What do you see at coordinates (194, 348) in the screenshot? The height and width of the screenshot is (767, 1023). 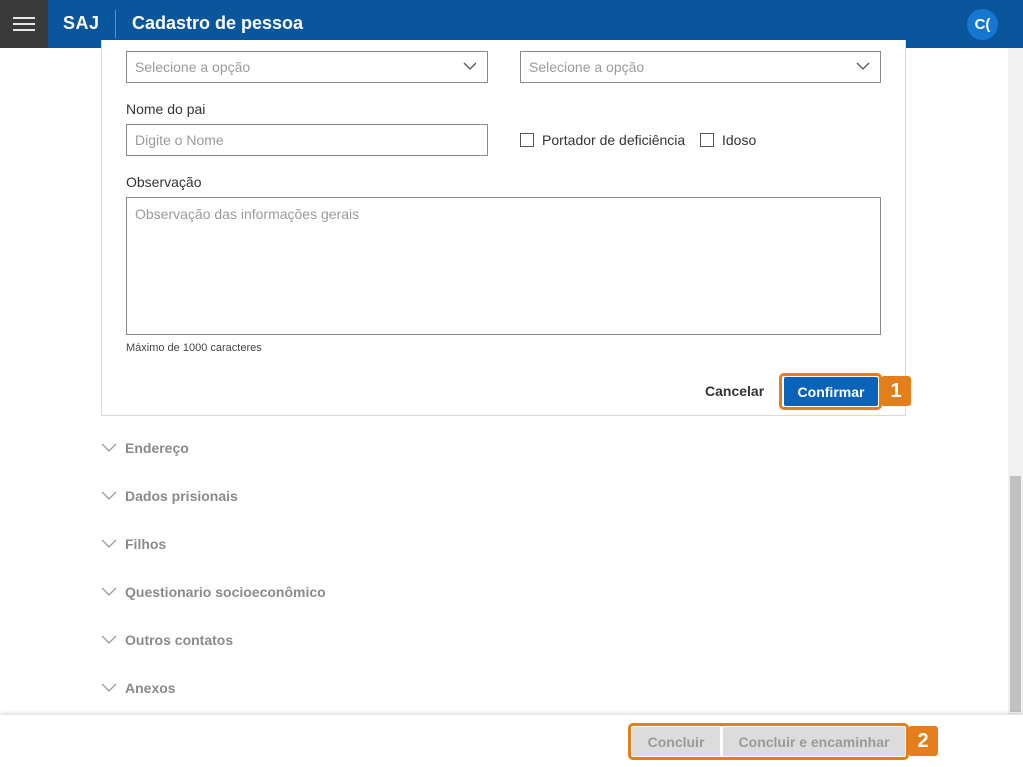 I see `max-chars-hint: Máximo de 1000 caracteres` at bounding box center [194, 348].